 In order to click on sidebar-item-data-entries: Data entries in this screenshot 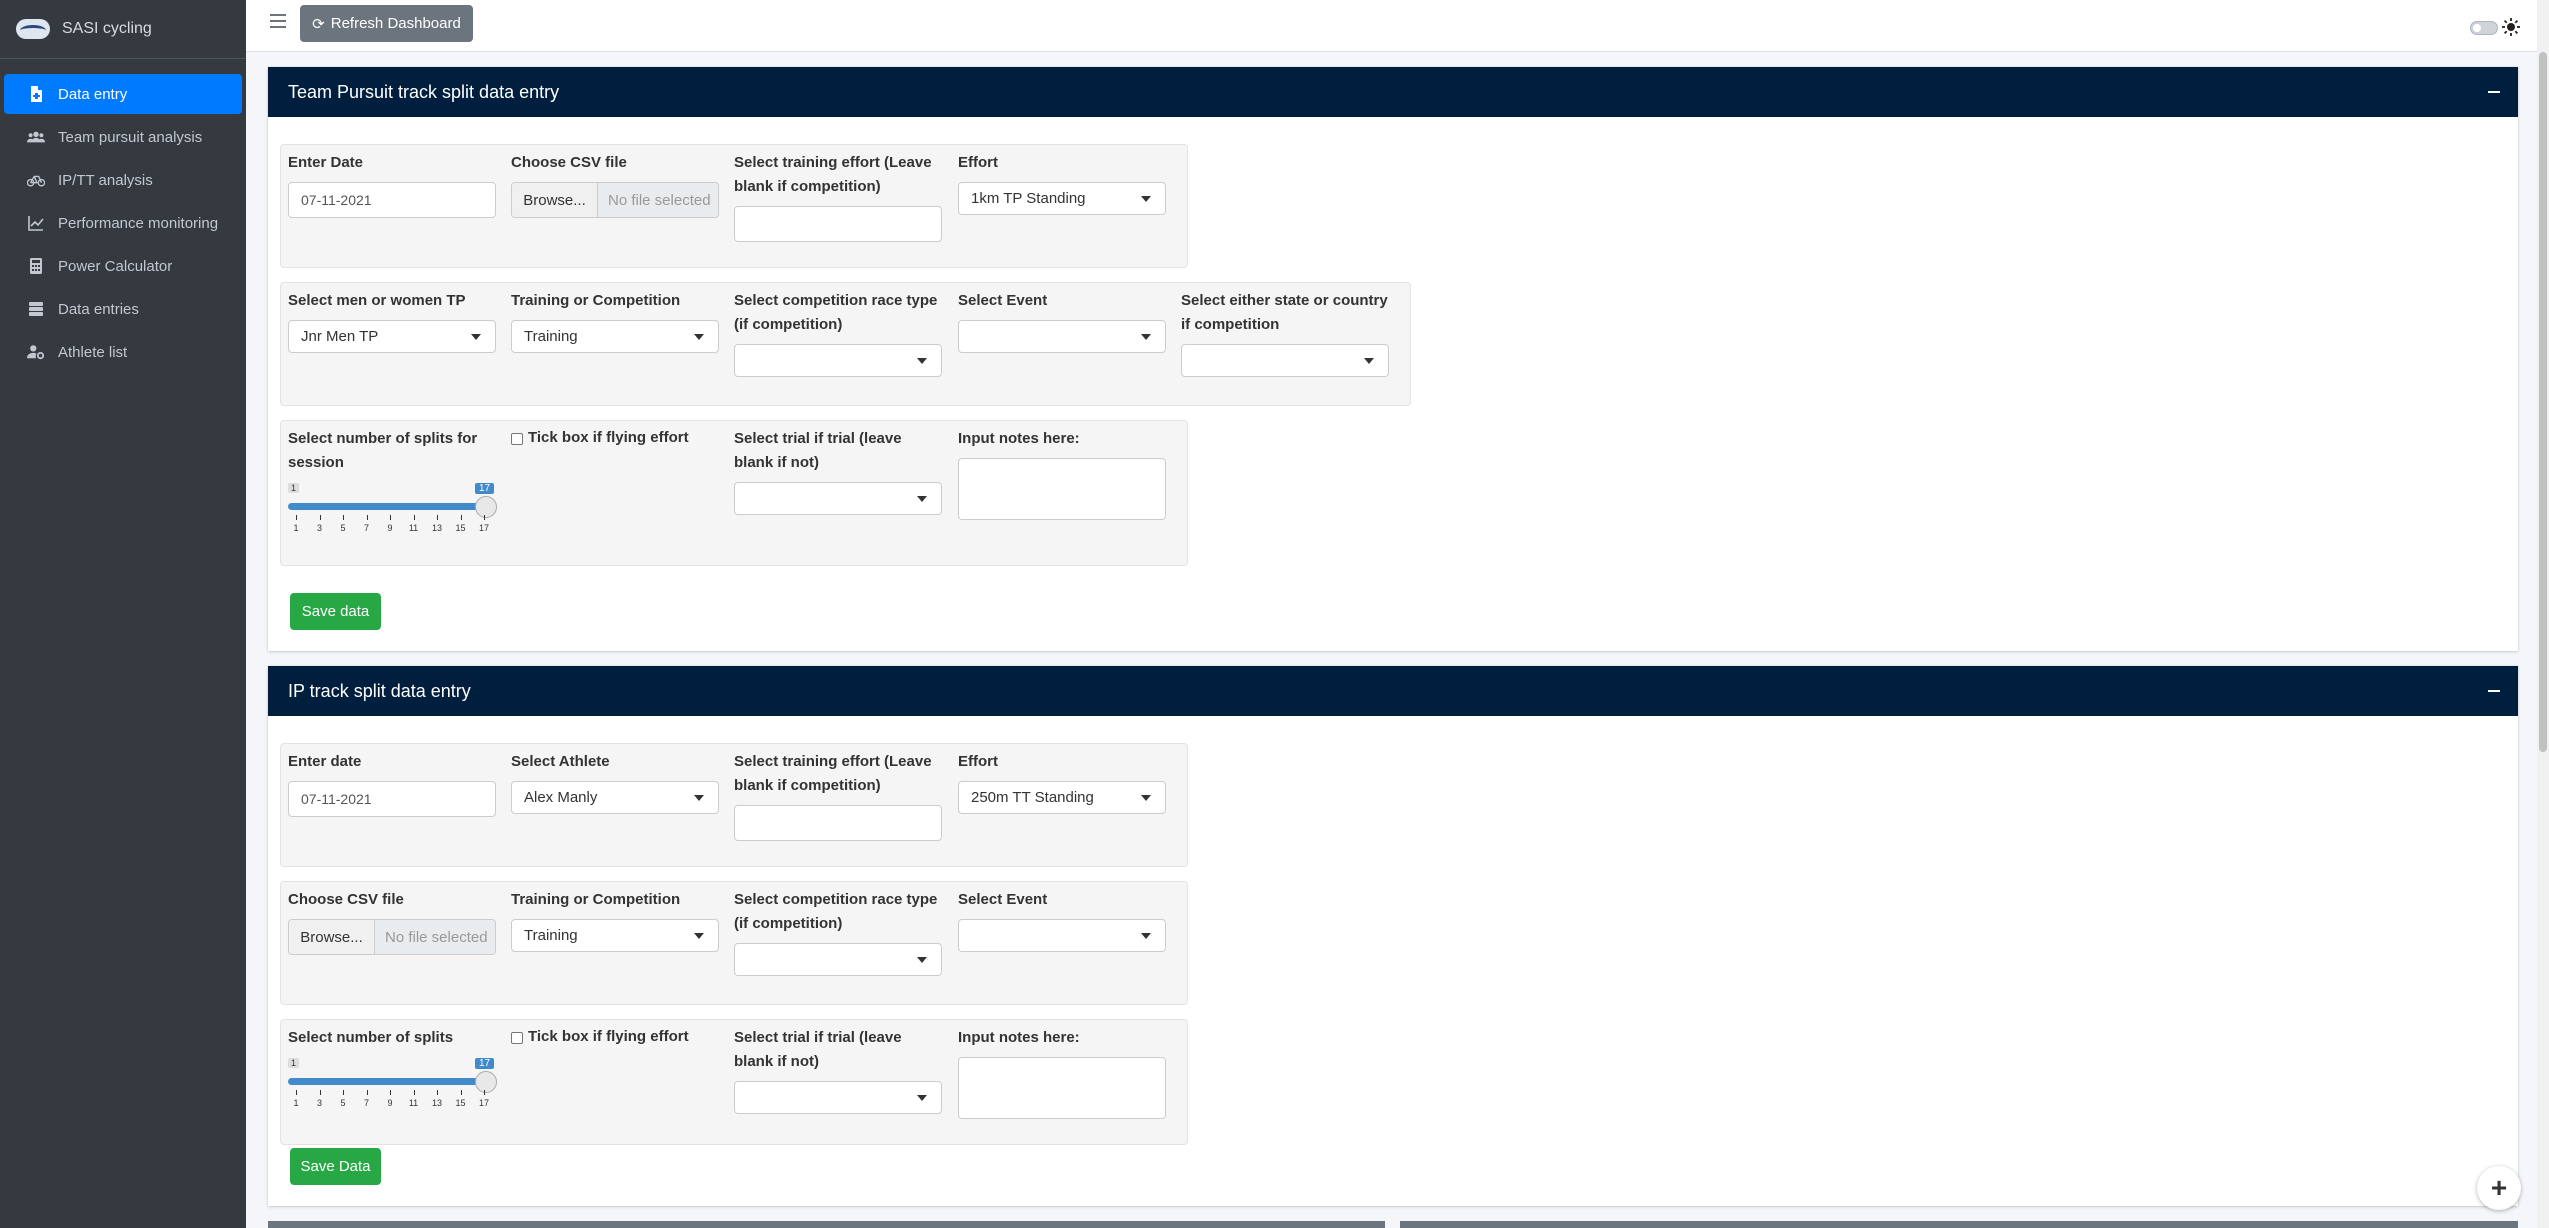, I will do `click(123, 309)`.